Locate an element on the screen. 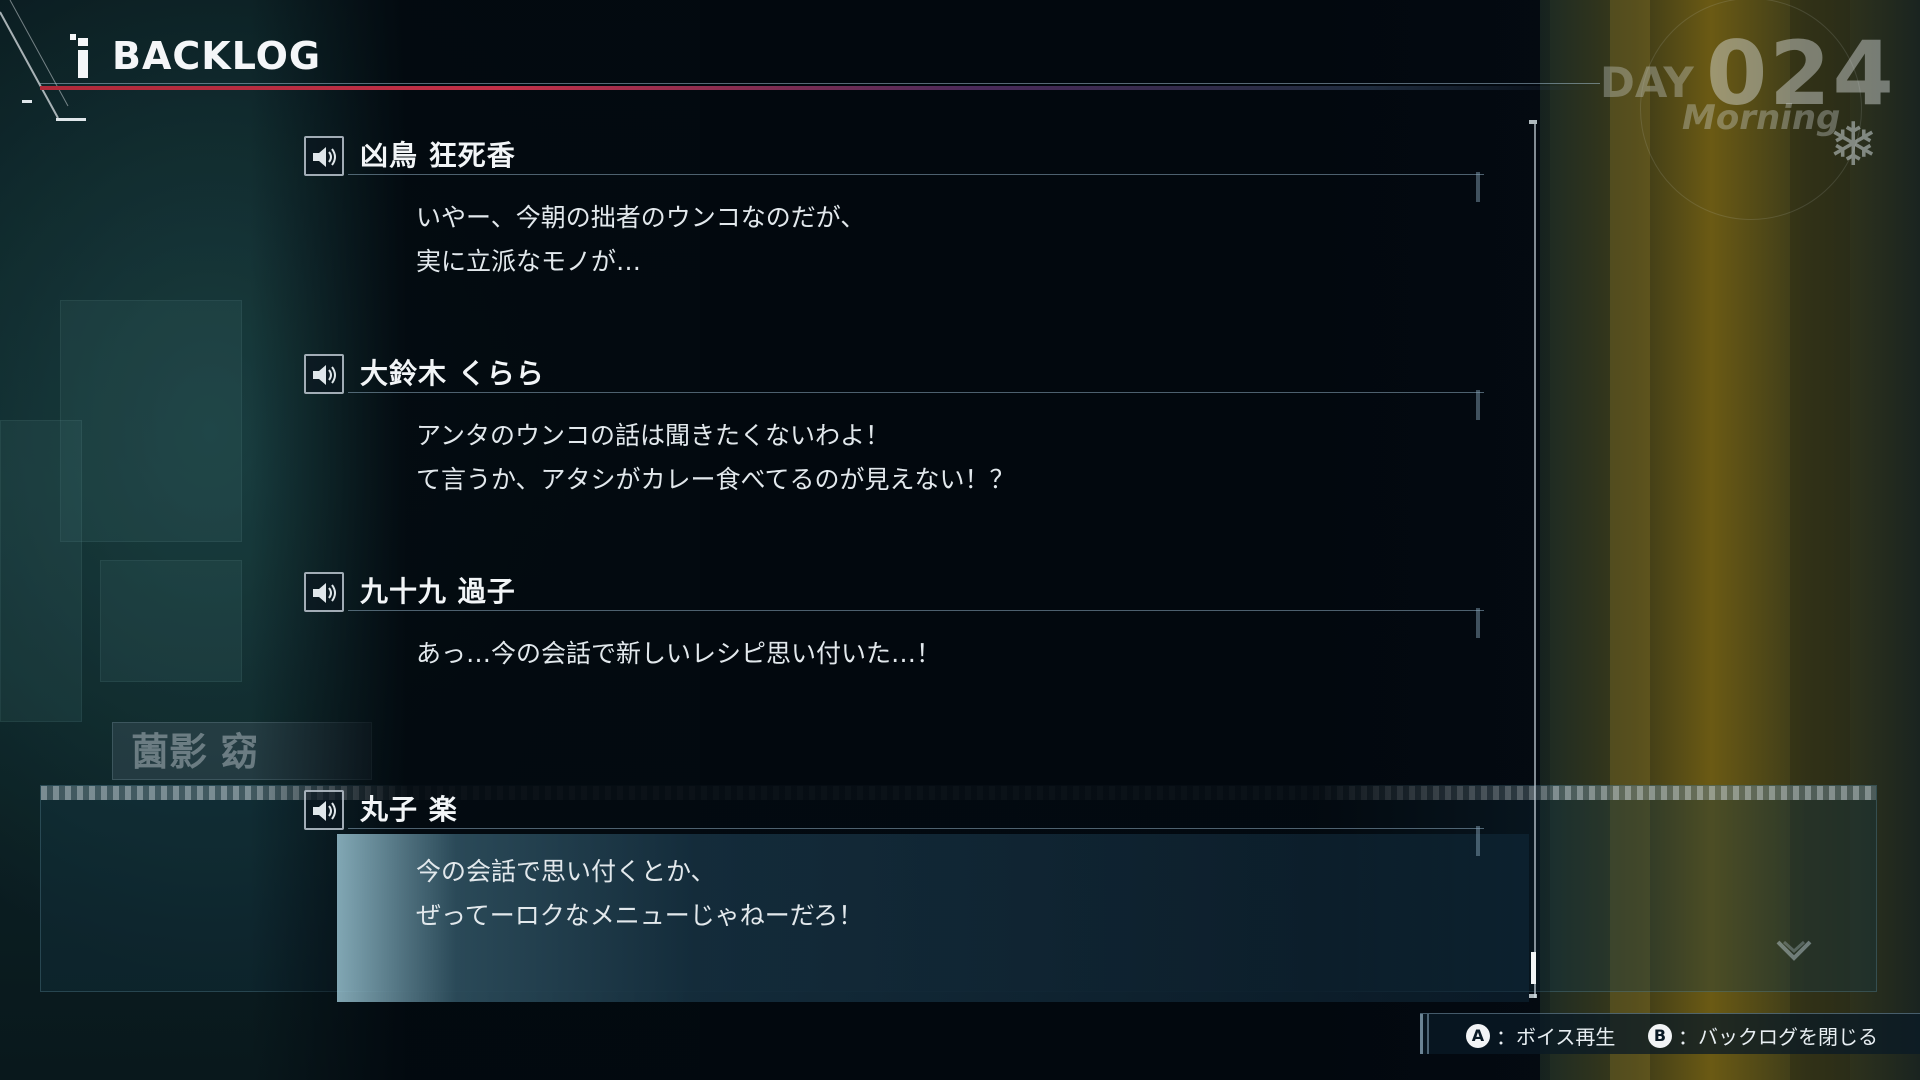 This screenshot has height=1080, width=1920. speaker-name: 大鈴木 くらら is located at coordinates (452, 373).